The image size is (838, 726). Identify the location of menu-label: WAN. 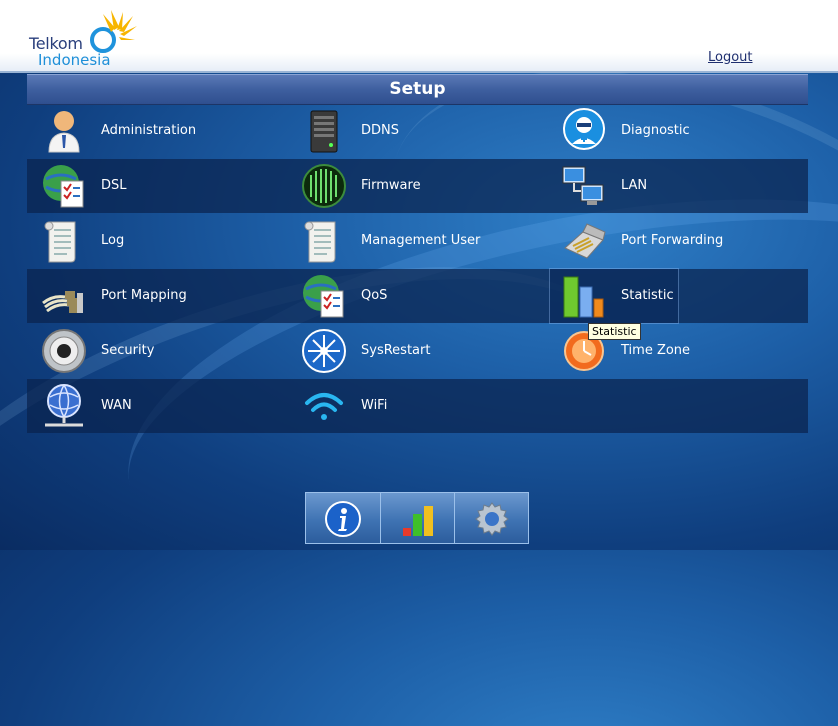
(116, 405).